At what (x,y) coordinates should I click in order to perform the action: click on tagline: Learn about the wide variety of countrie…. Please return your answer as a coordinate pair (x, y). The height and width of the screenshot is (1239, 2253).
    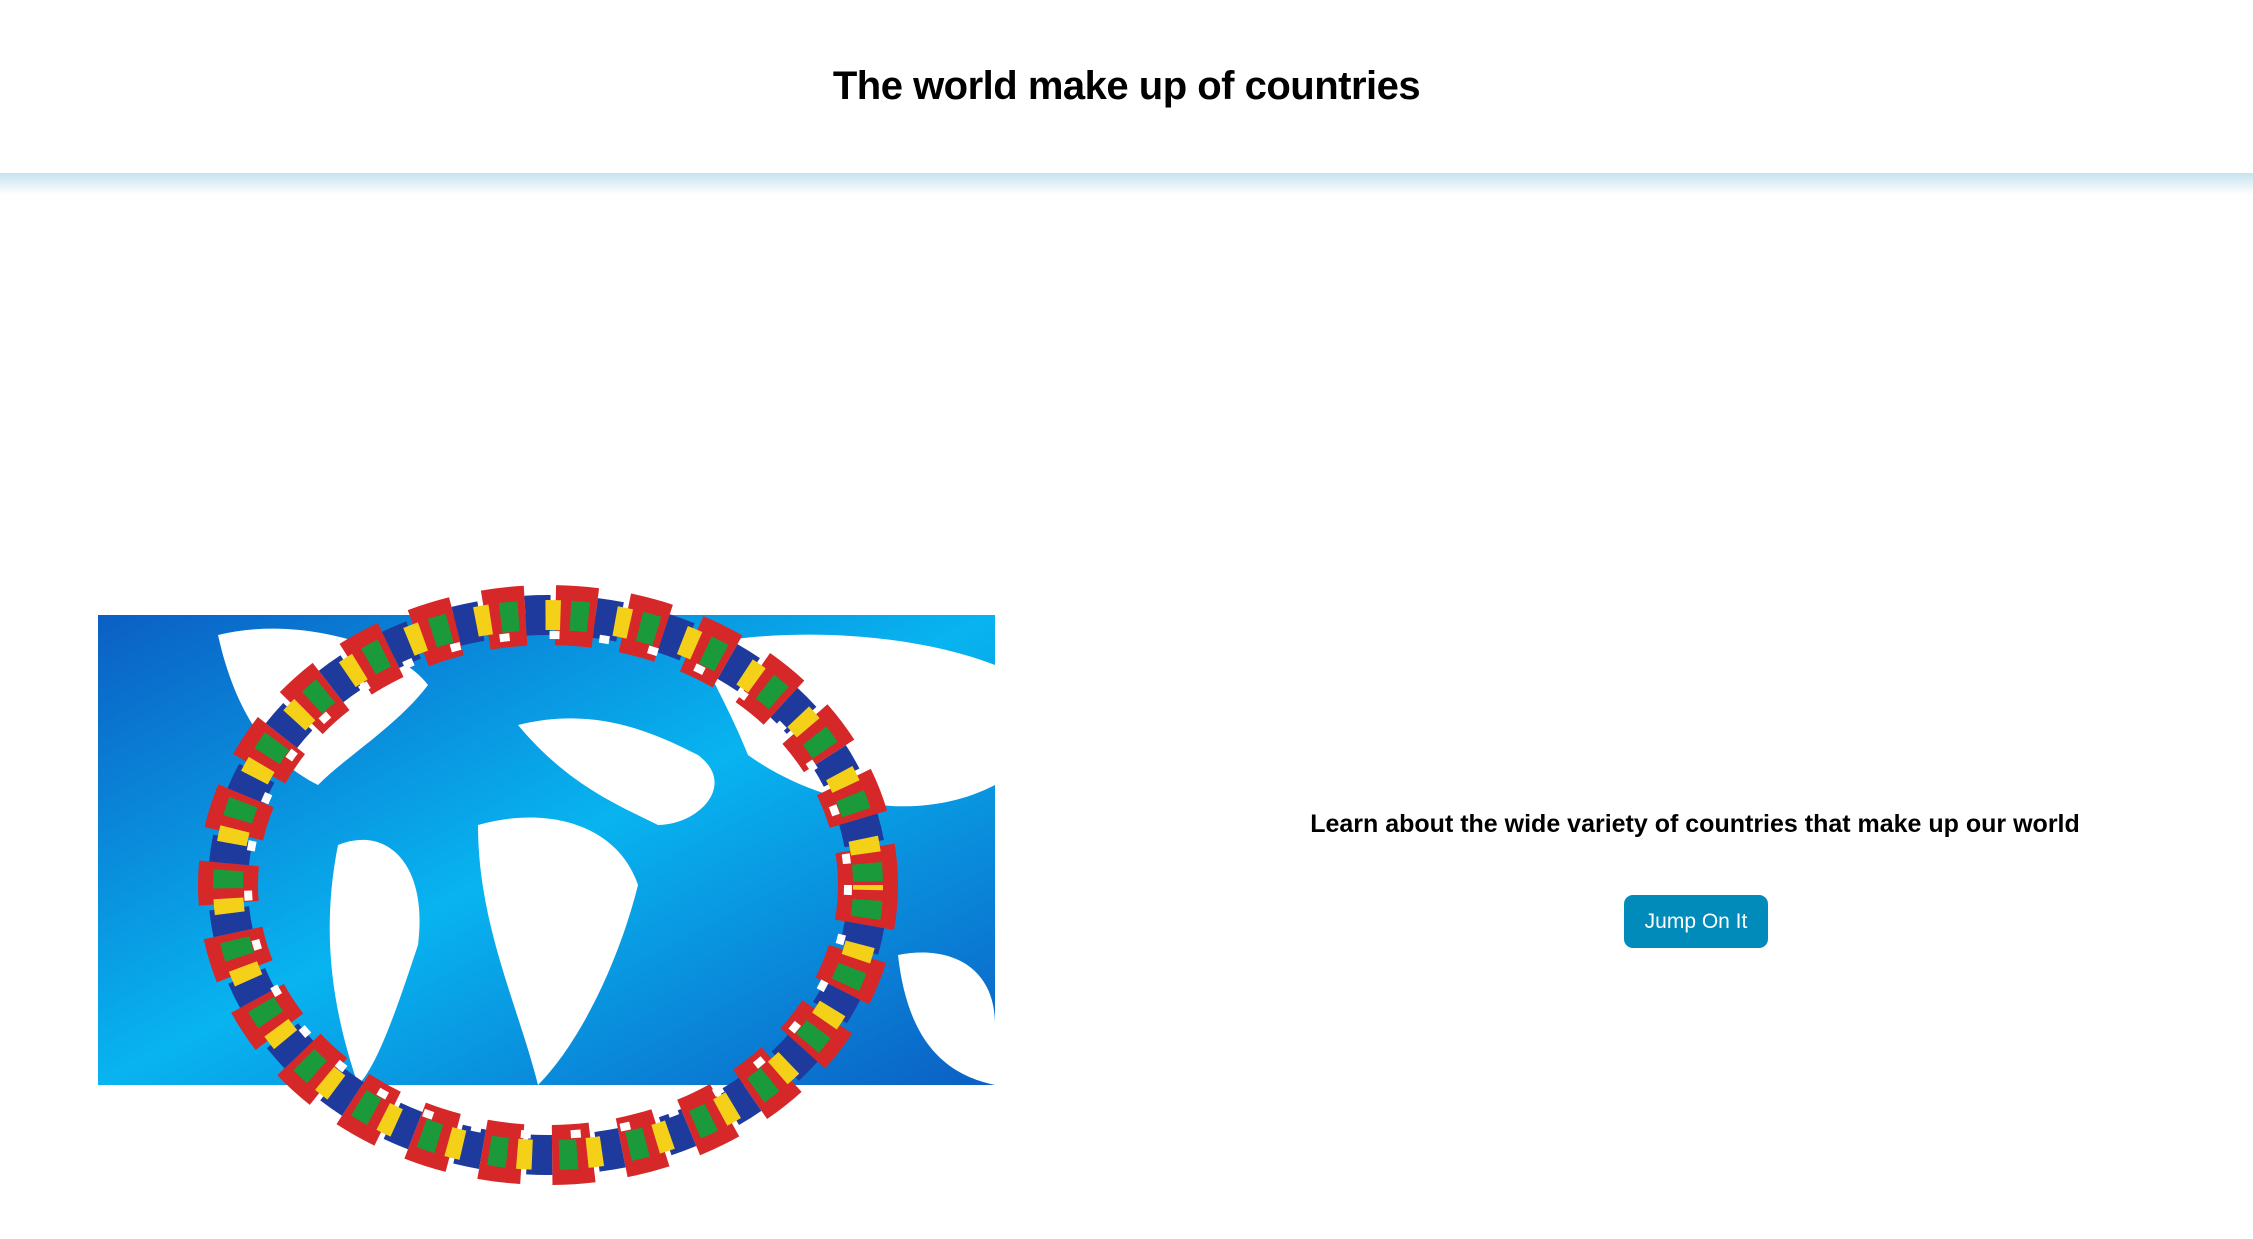
    Looking at the image, I should click on (1695, 824).